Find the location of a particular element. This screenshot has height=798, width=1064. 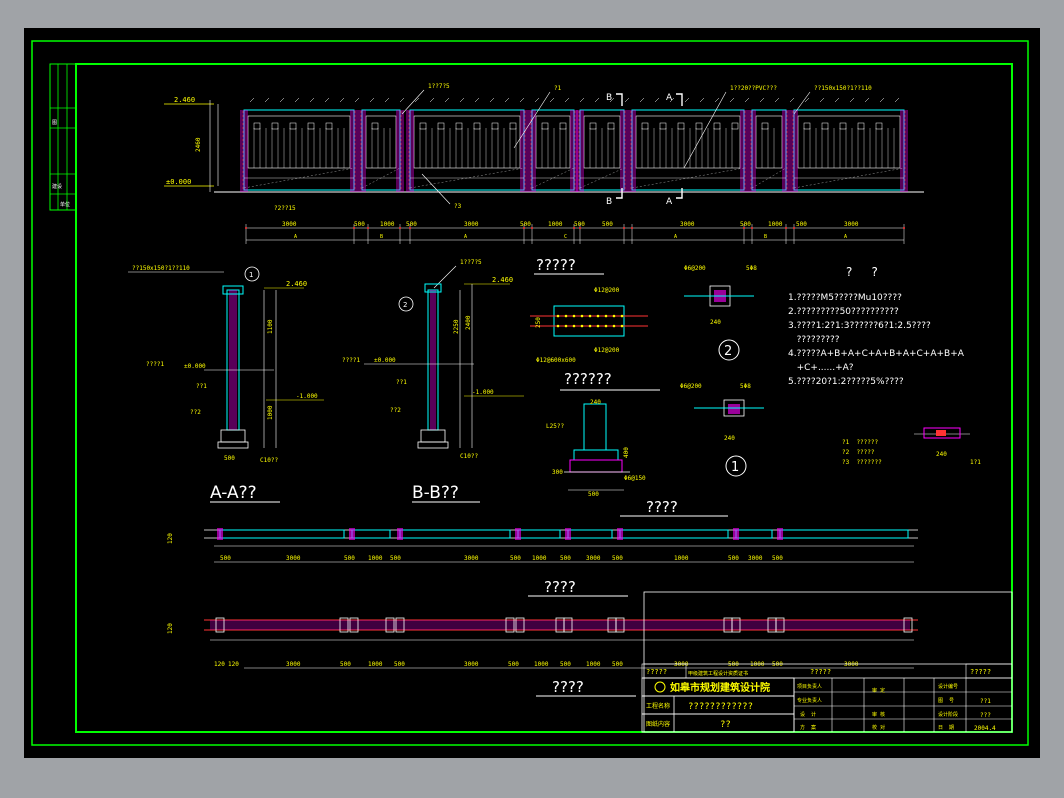

section-callout: 1??7?5 is located at coordinates (471, 262).